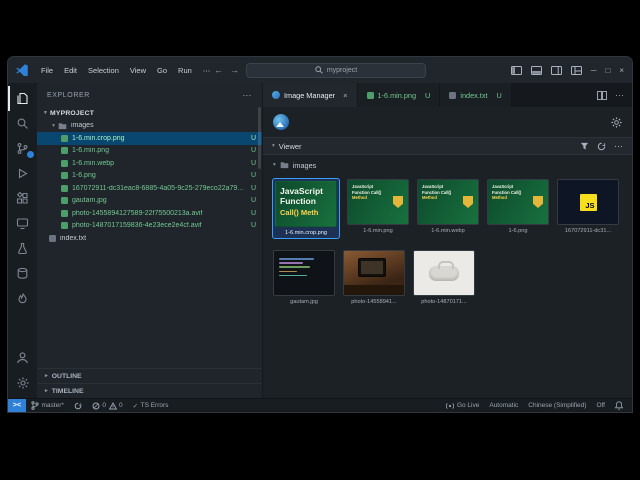 This screenshot has width=640, height=480. What do you see at coordinates (602, 95) in the screenshot?
I see `split-editor-icon` at bounding box center [602, 95].